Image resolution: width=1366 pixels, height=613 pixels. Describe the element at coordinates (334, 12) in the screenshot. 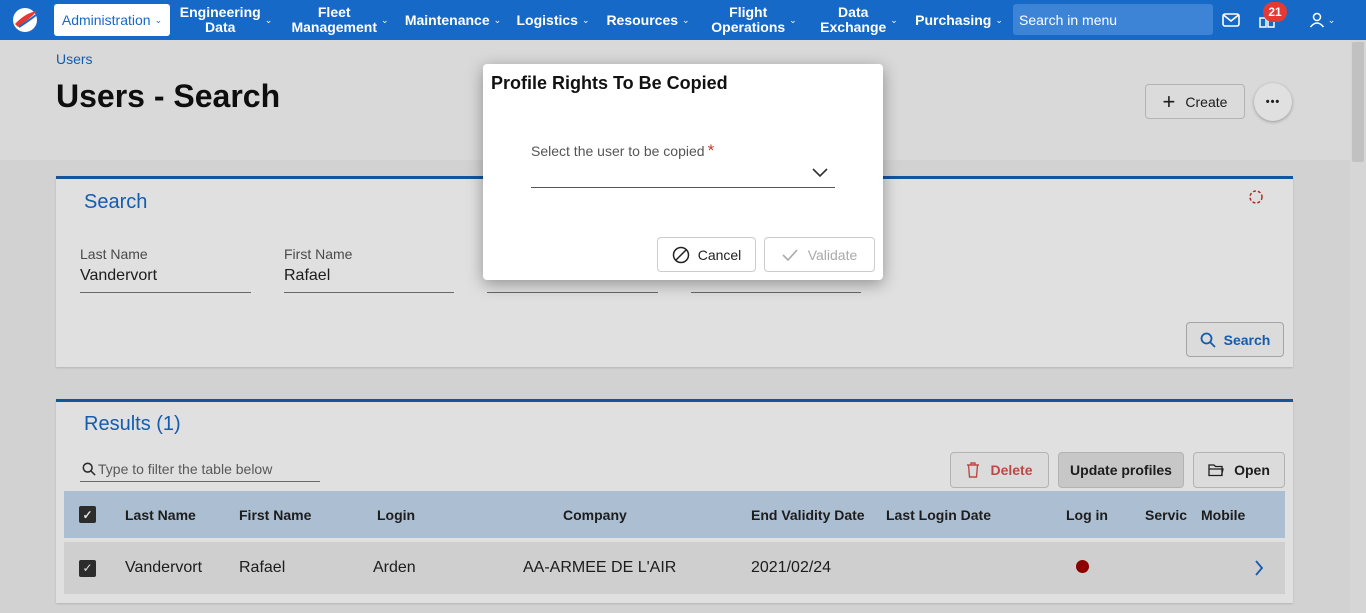

I see `nav-fleet-management-line1: Fleet` at that location.